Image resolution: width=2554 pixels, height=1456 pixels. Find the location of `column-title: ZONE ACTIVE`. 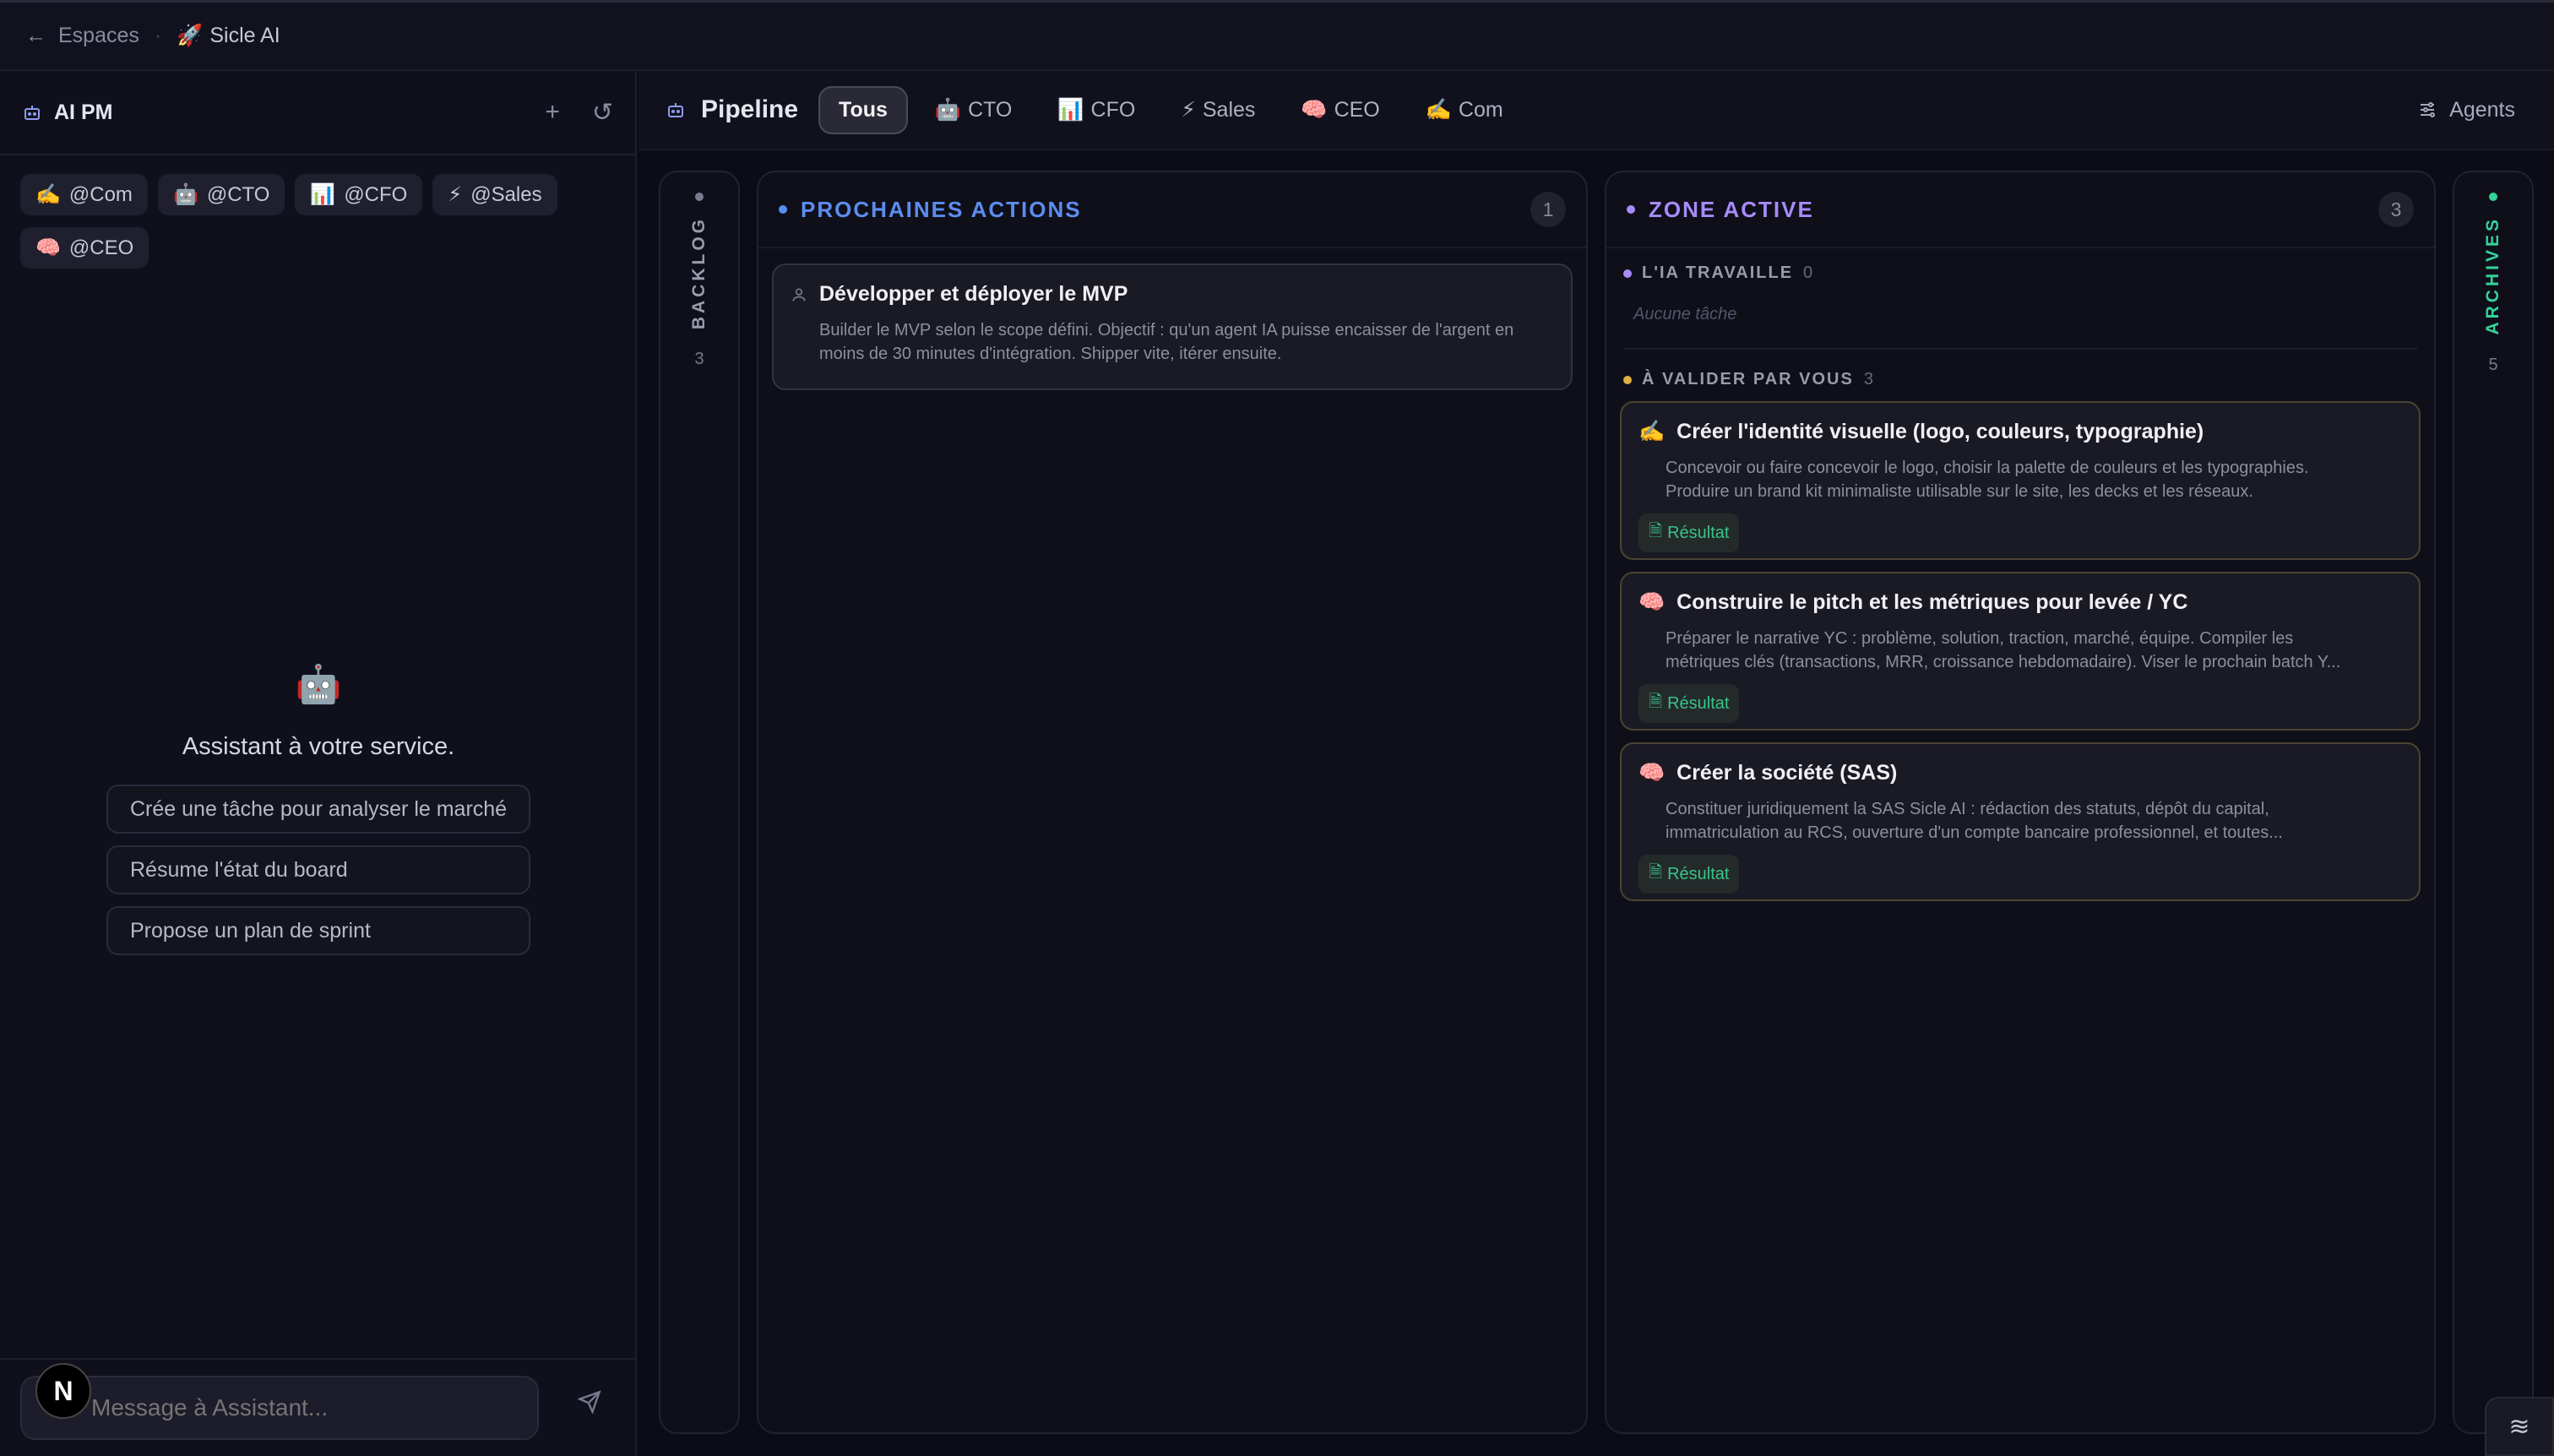

column-title: ZONE ACTIVE is located at coordinates (1731, 209).